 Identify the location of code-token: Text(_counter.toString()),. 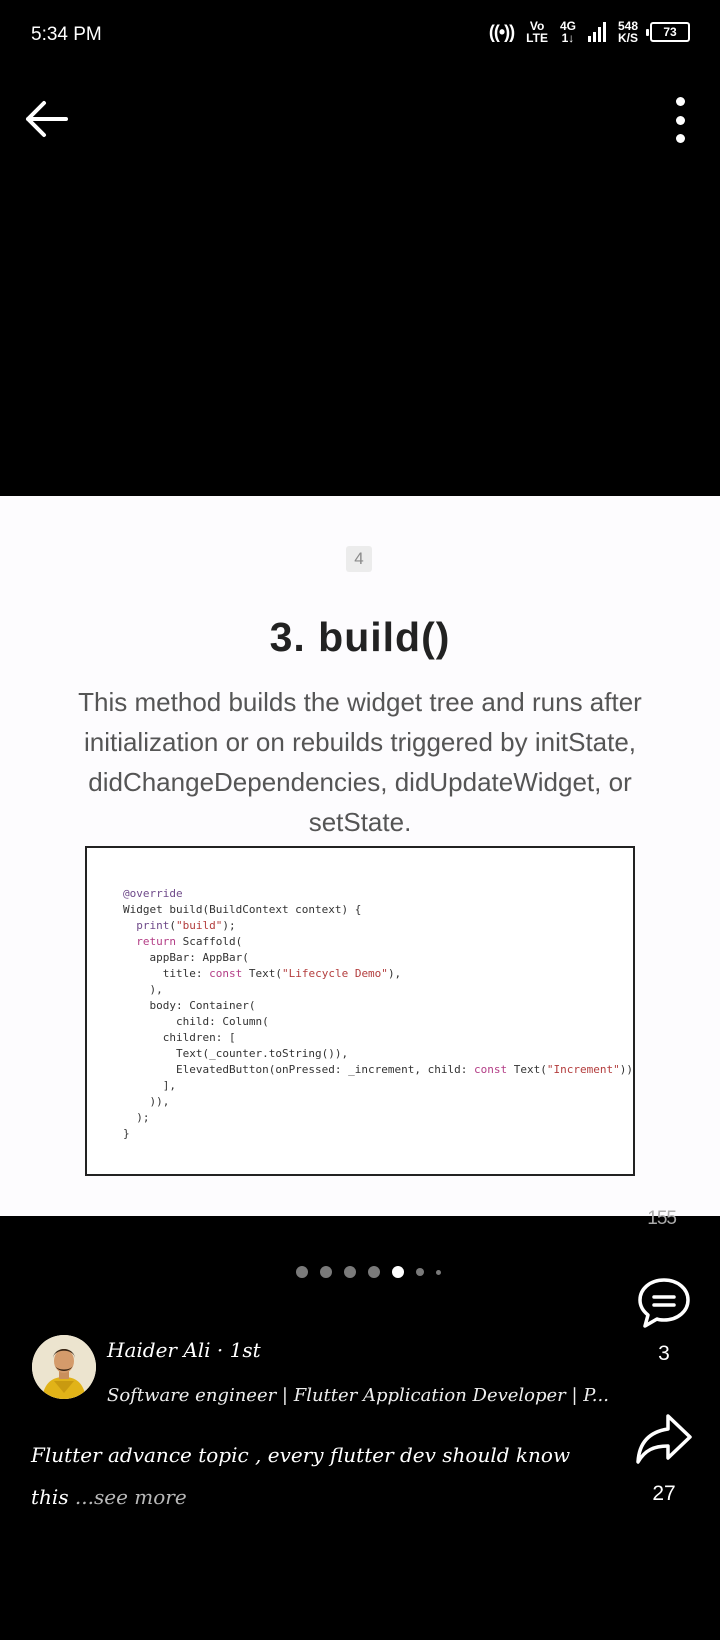
(236, 1053).